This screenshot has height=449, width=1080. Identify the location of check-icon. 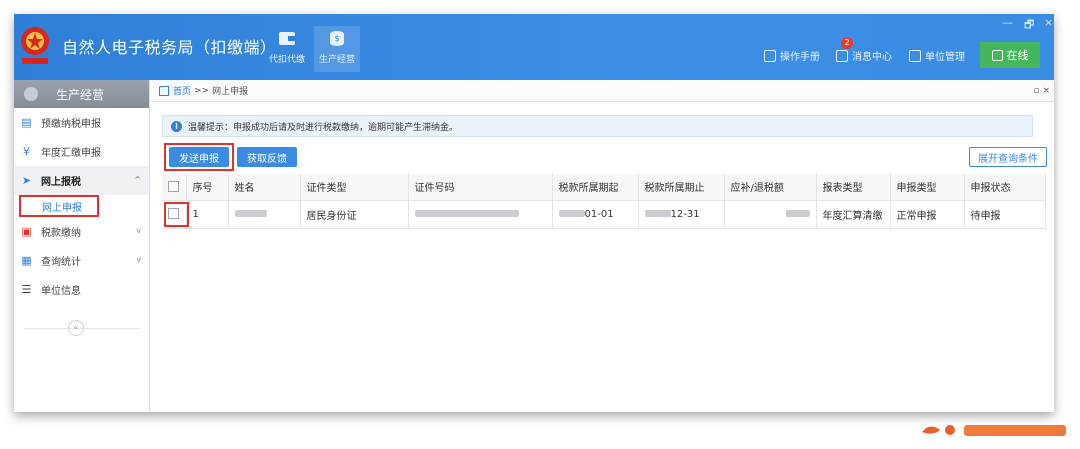
(997, 55).